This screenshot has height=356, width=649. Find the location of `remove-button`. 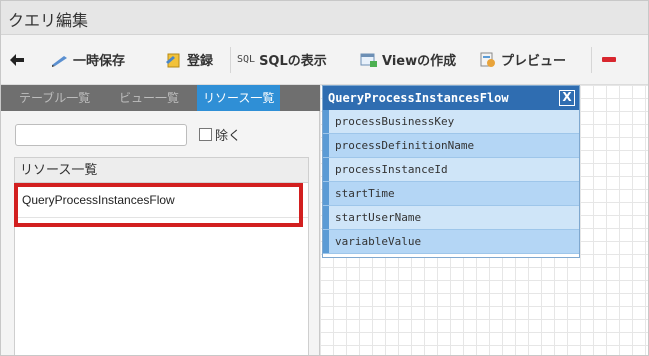

remove-button is located at coordinates (609, 59).